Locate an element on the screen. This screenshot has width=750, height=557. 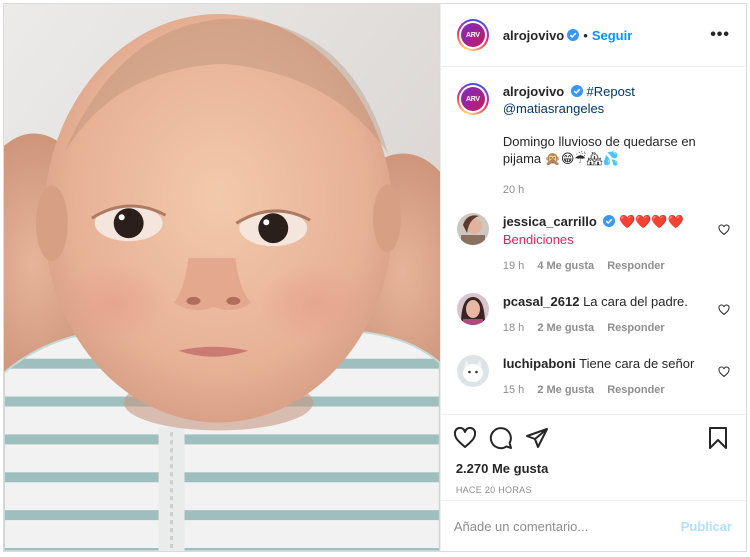
author-avatar: ARV is located at coordinates (472, 35).